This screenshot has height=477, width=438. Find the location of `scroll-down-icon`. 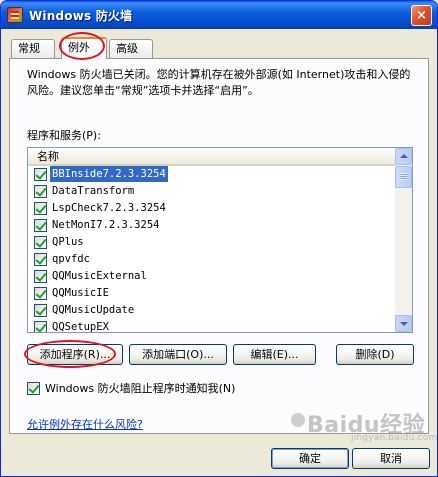

scroll-down-icon is located at coordinates (403, 323).